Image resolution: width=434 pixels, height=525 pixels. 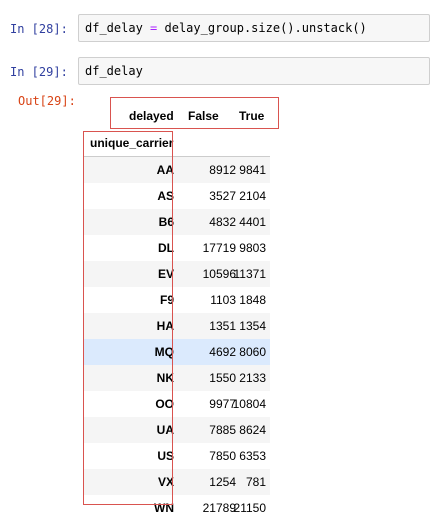 What do you see at coordinates (222, 196) in the screenshot?
I see `cell-false: 3527` at bounding box center [222, 196].